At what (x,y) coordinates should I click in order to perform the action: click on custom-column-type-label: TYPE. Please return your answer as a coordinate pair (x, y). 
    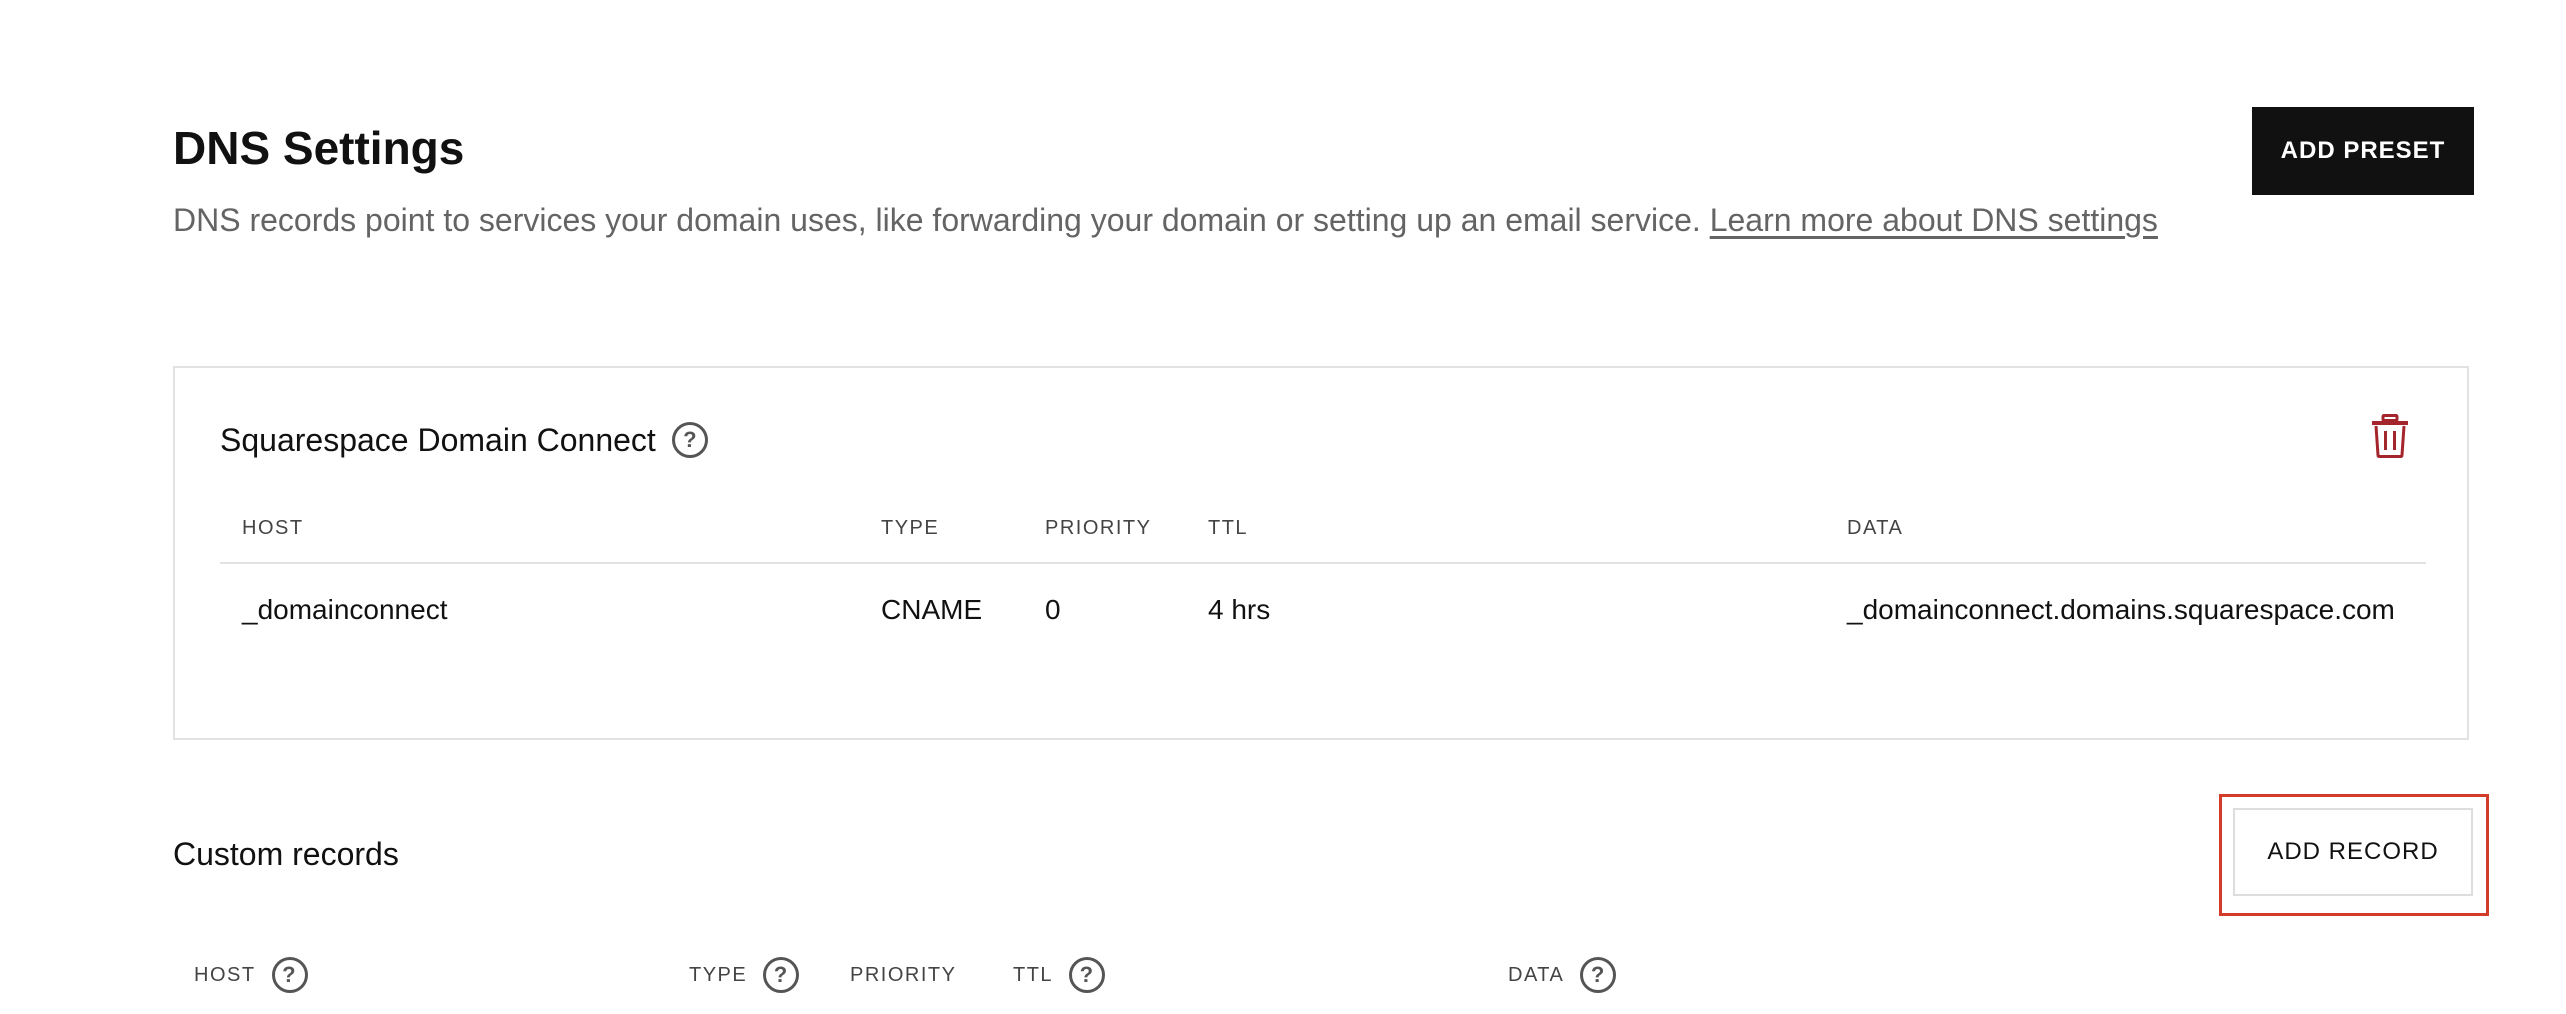
    Looking at the image, I should click on (718, 975).